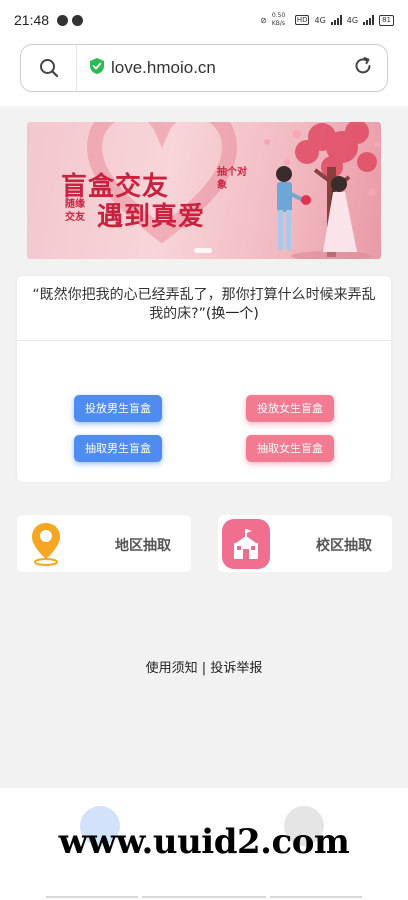 This screenshot has height=900, width=408. Describe the element at coordinates (204, 20) in the screenshot. I see `status-bar: 21:48 ⊘ 0.50 KB/s HD 4G 4G 81` at that location.